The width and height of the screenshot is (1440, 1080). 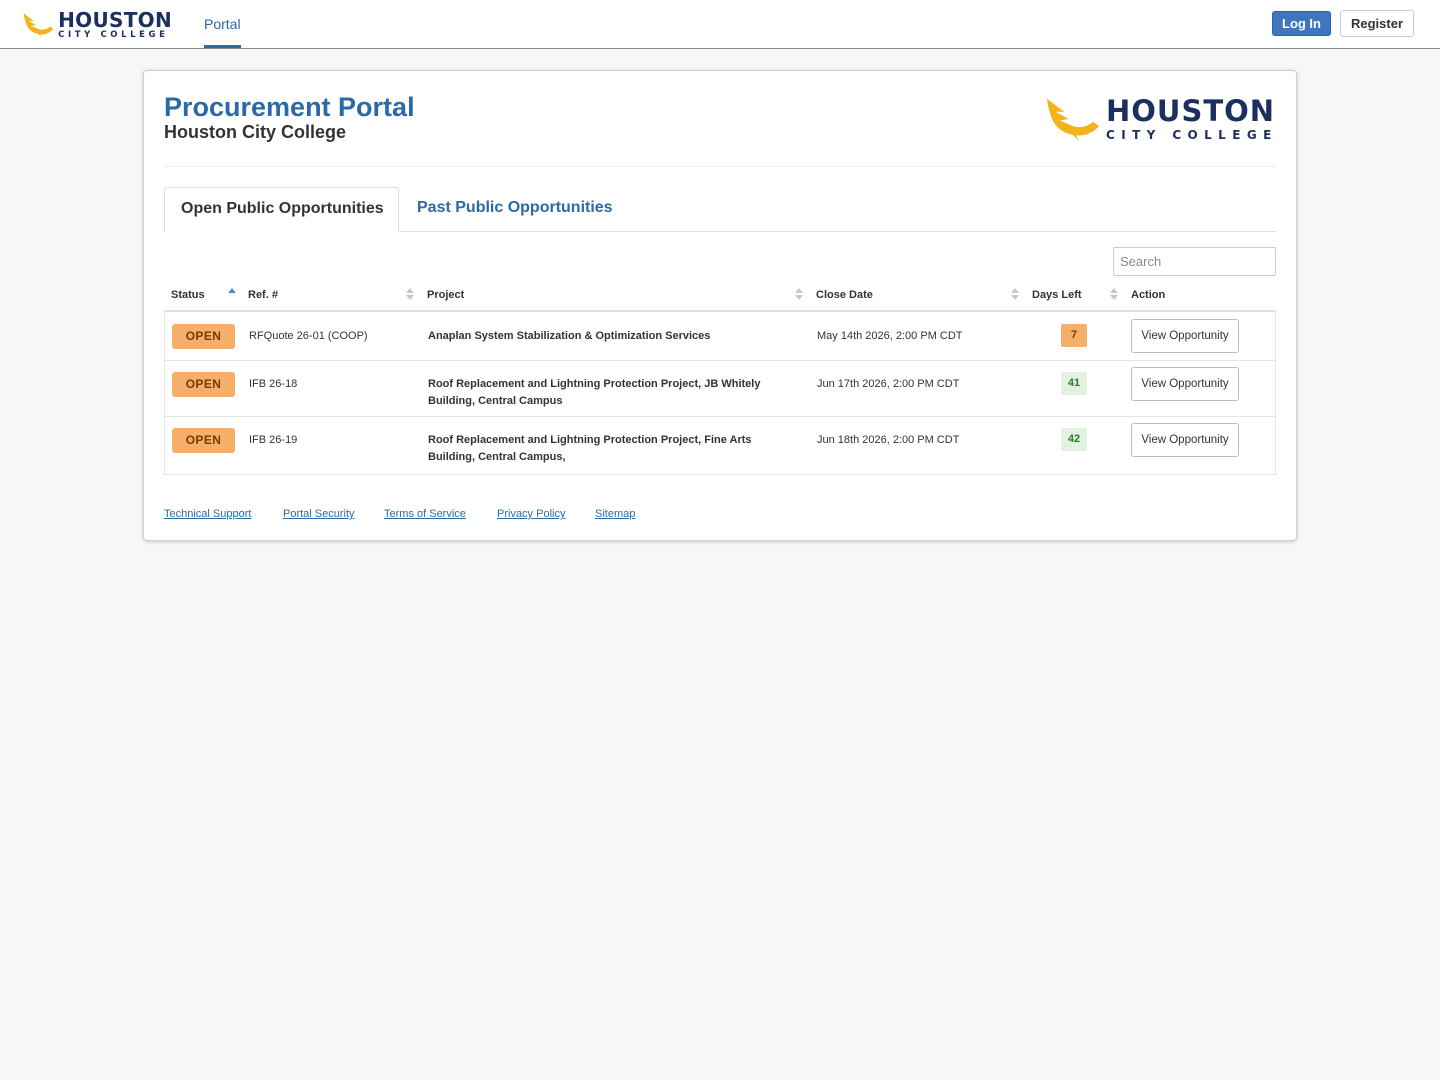 What do you see at coordinates (1148, 295) in the screenshot?
I see `column-header-action: Action` at bounding box center [1148, 295].